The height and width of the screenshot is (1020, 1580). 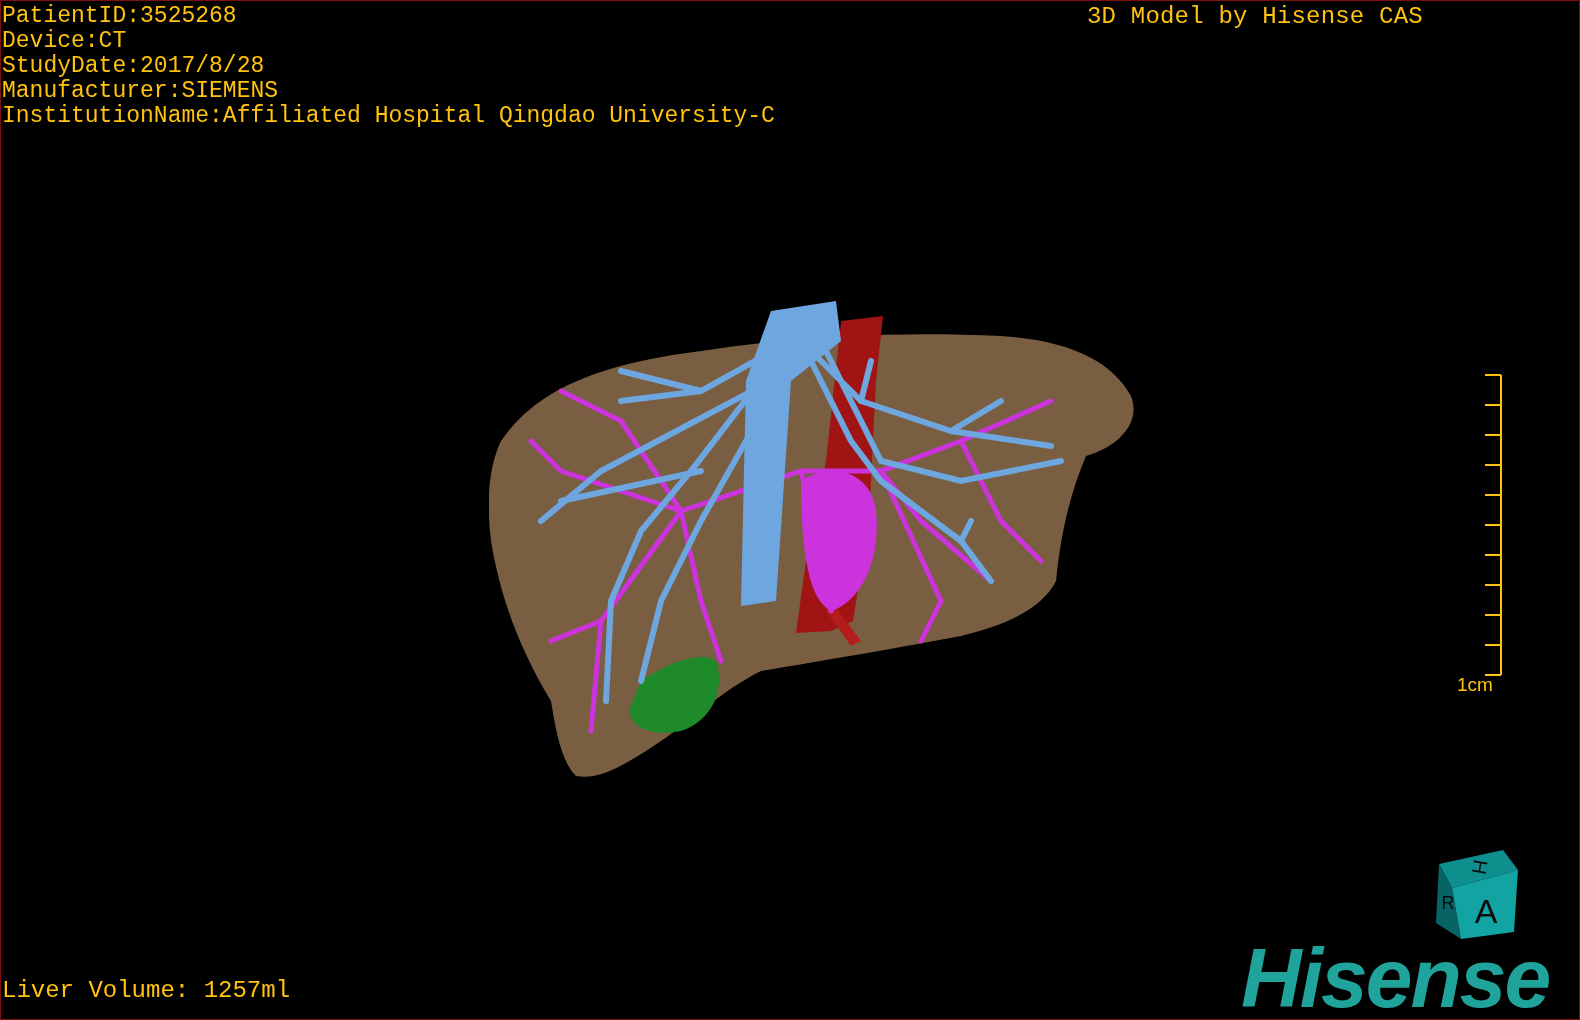 What do you see at coordinates (65, 41) in the screenshot?
I see `patient-info-line: Device:CT` at bounding box center [65, 41].